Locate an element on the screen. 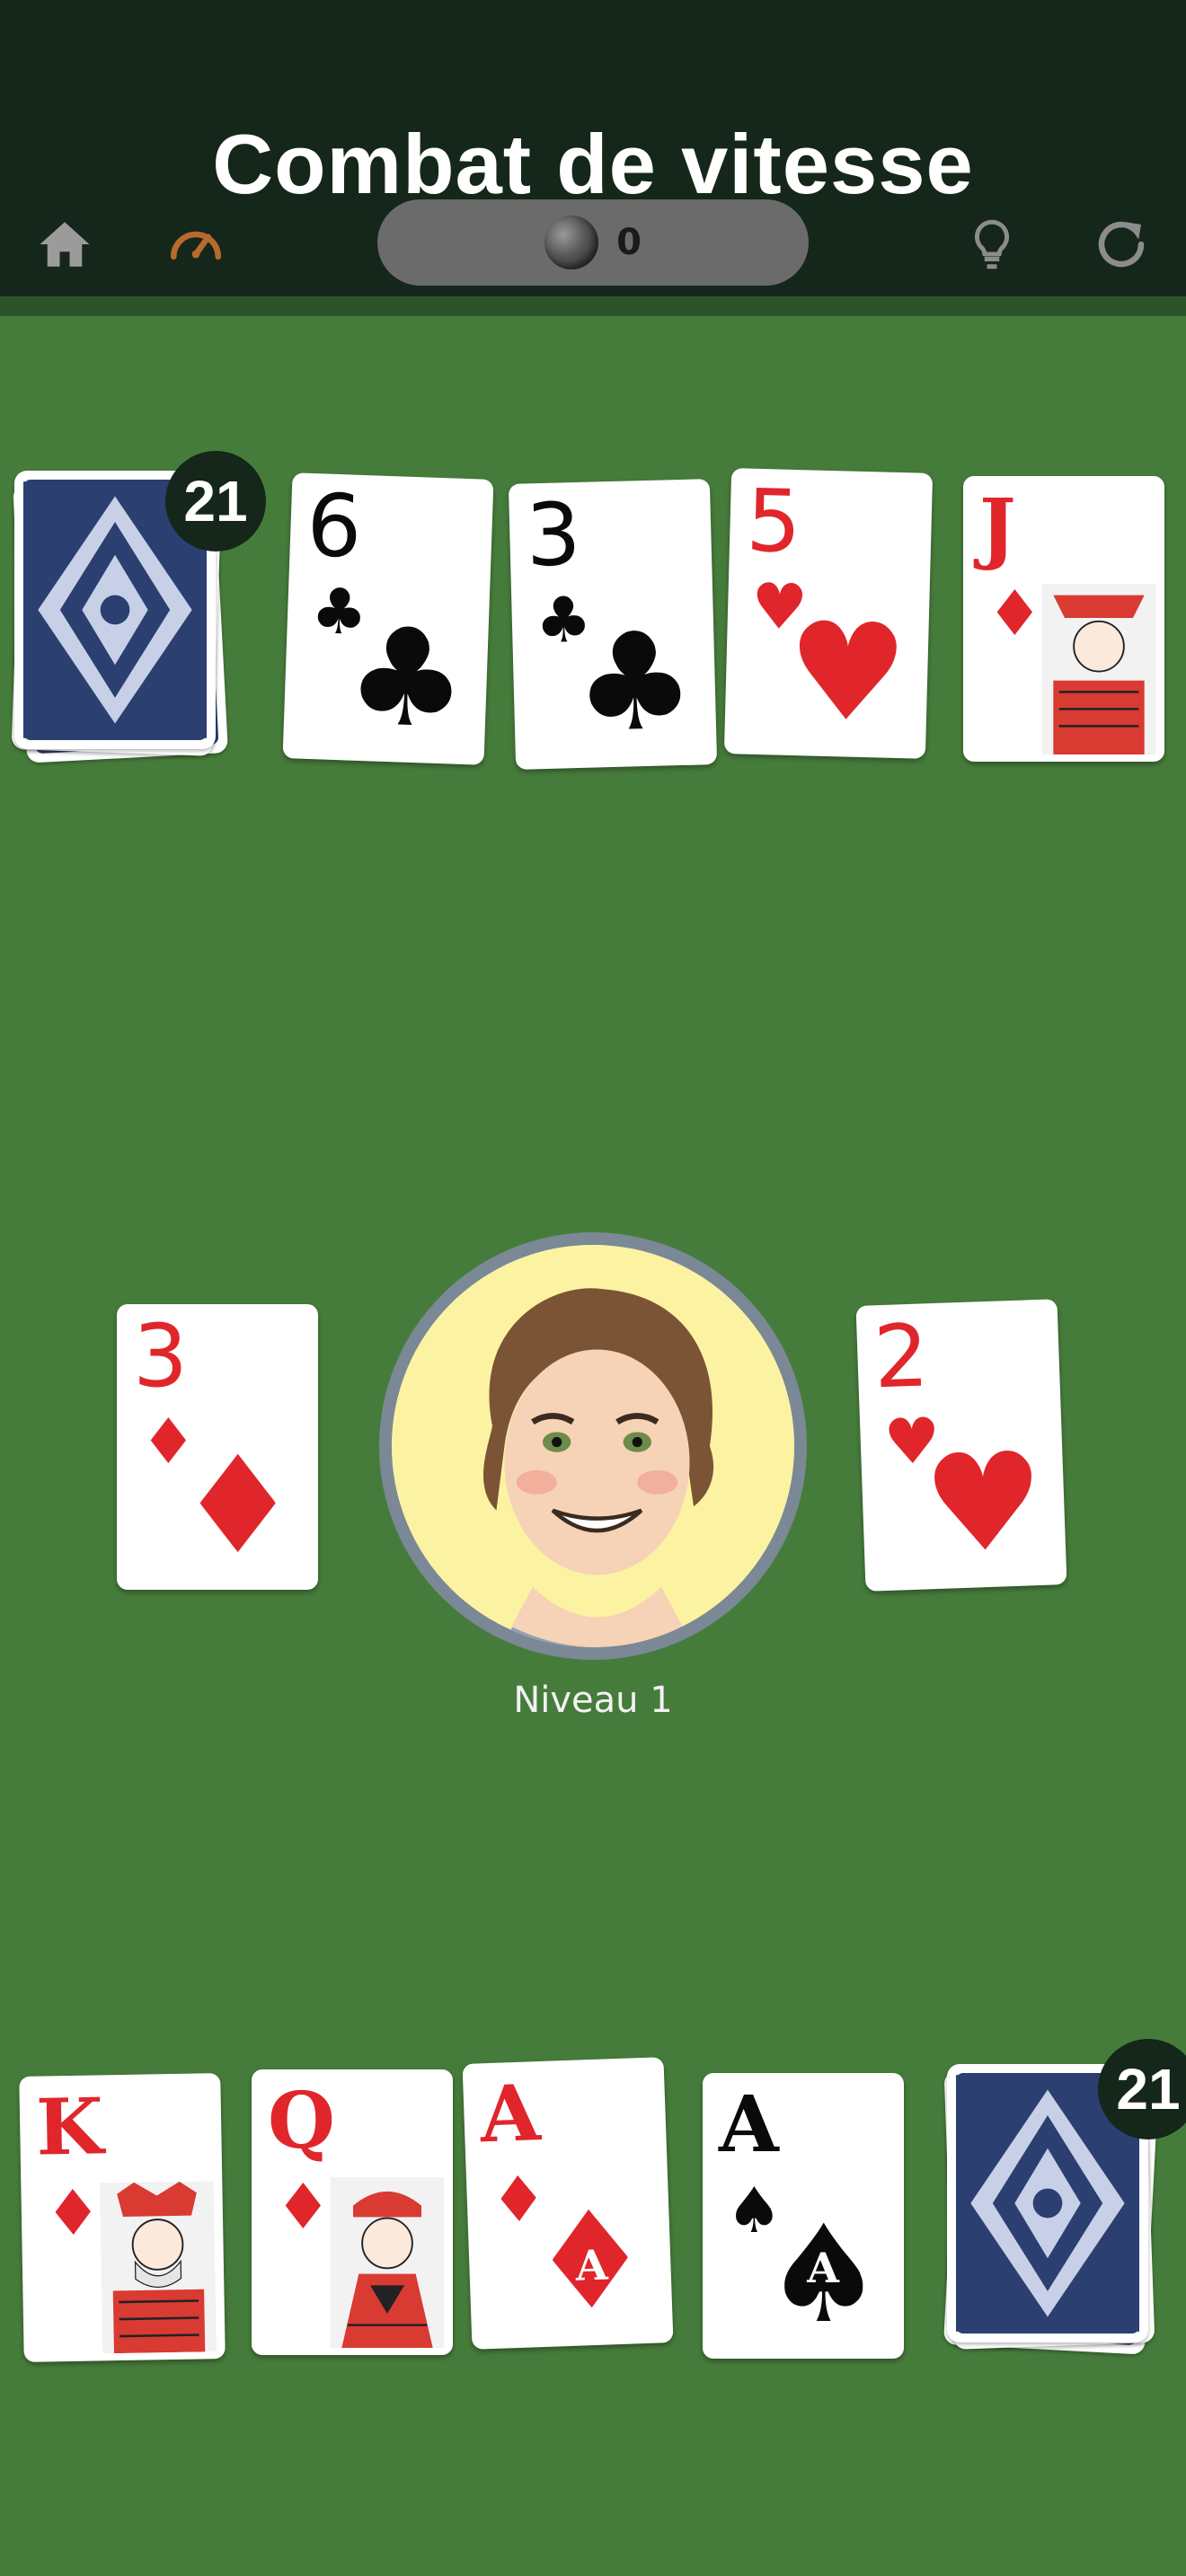  score-value: 0 is located at coordinates (629, 242).